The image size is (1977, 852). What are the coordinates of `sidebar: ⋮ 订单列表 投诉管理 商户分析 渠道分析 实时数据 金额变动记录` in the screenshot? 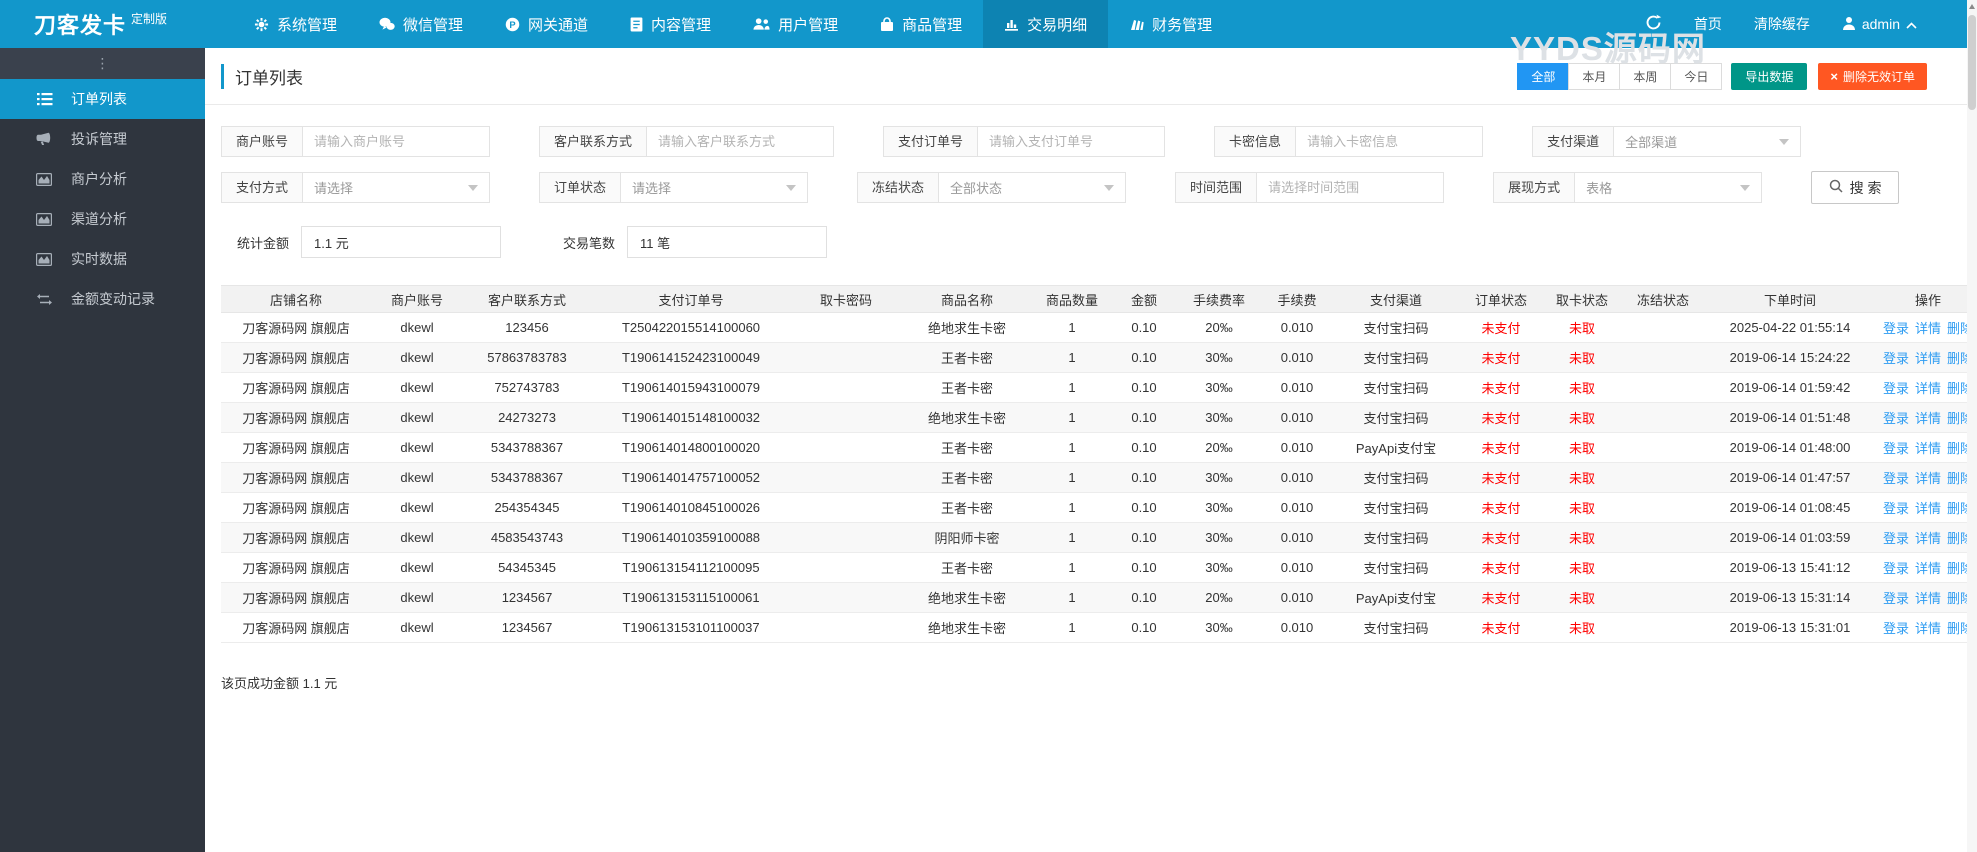 It's located at (102, 450).